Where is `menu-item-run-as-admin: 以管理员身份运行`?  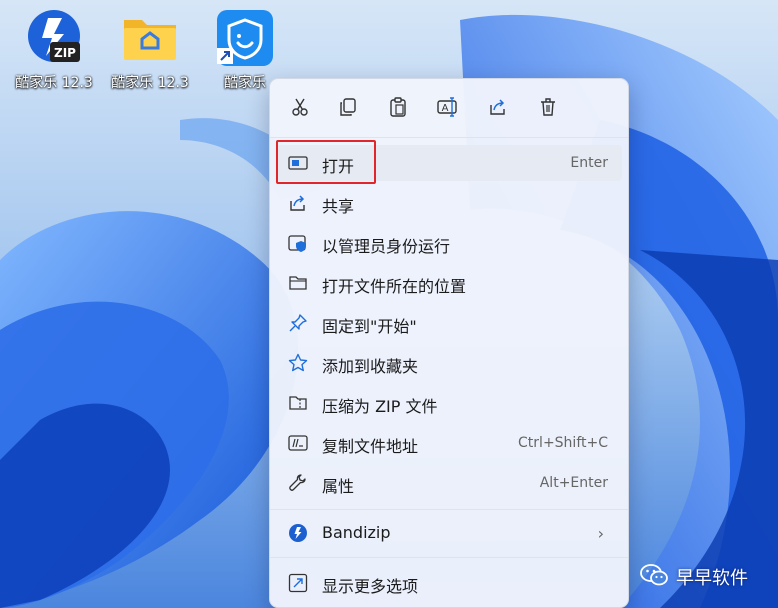
menu-item-run-as-admin: 以管理员身份运行 is located at coordinates (449, 243).